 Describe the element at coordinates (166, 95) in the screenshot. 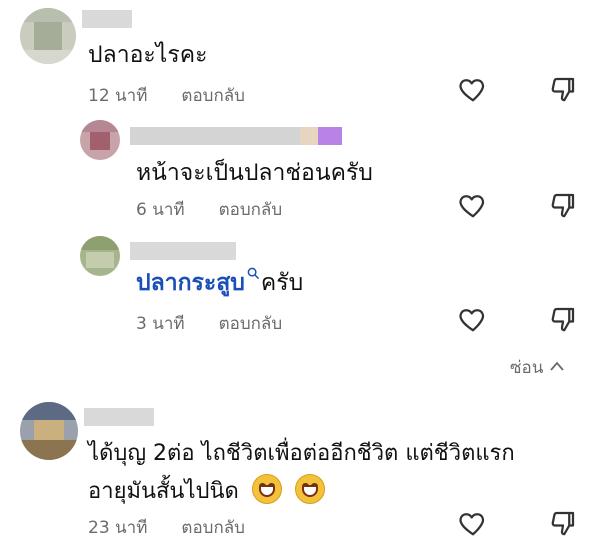

I see `comment-meta: 12 นาที ตอบกลับ` at that location.